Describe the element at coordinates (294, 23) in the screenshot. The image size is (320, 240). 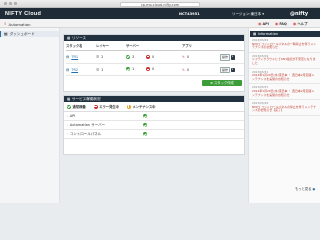
I see `help-icon: ◉` at that location.